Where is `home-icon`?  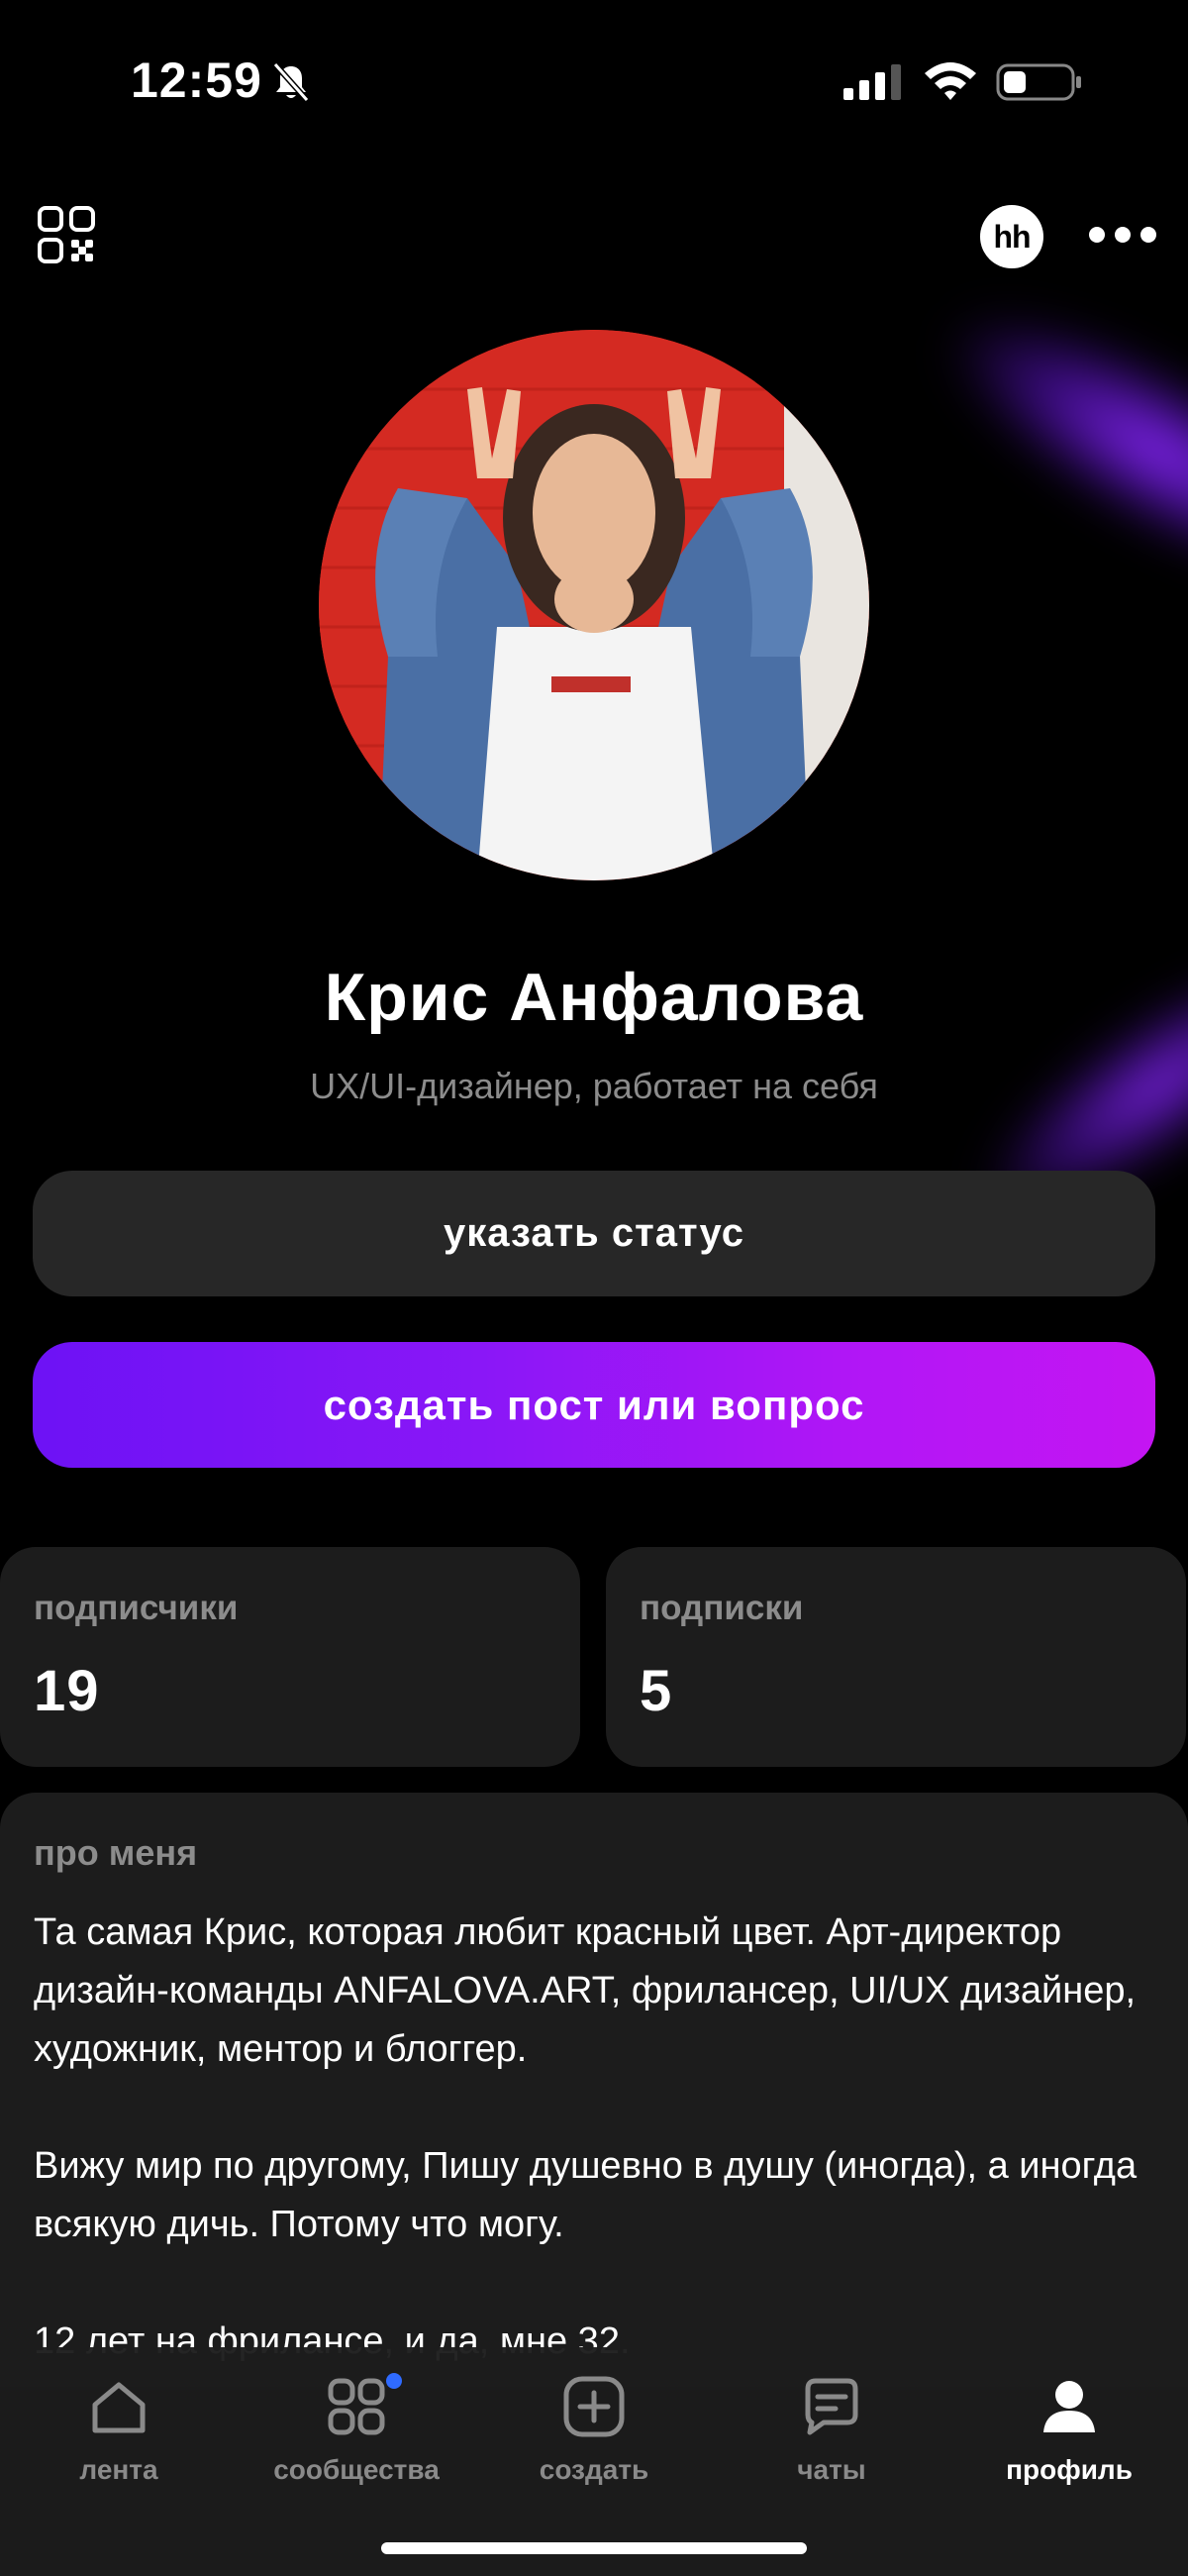 home-icon is located at coordinates (119, 2407).